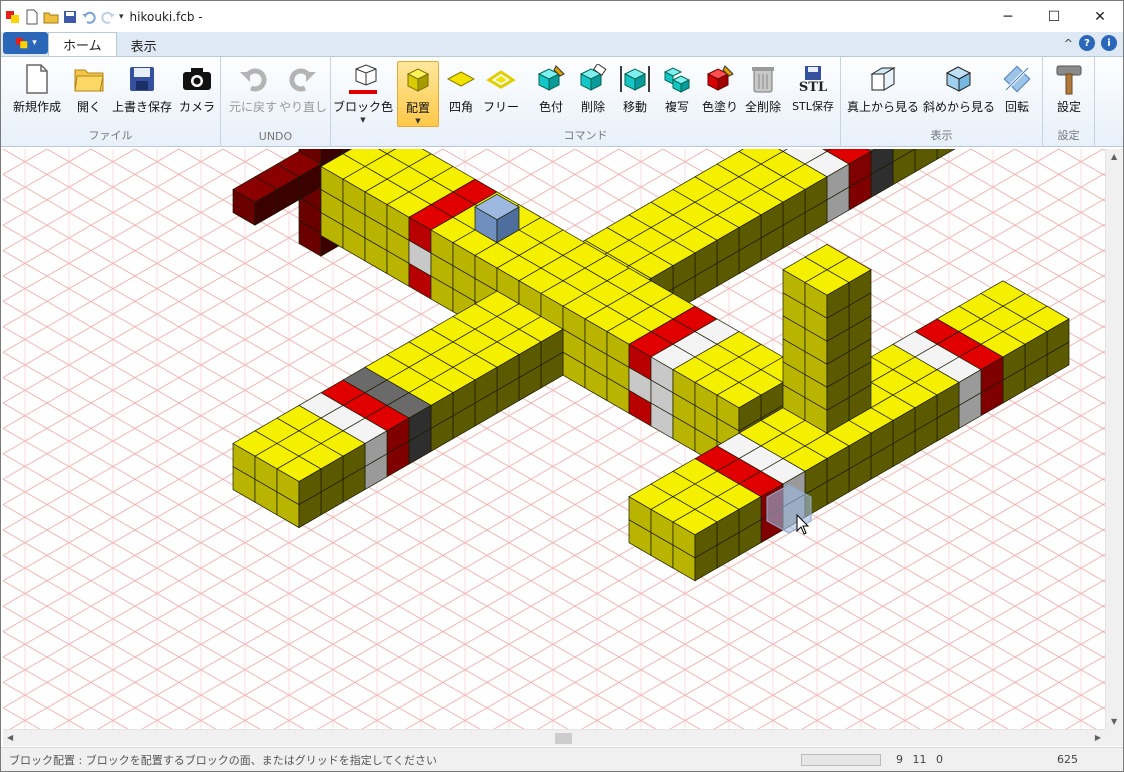 This screenshot has width=1124, height=772. Describe the element at coordinates (883, 107) in the screenshot. I see `view-top-button-label: 真上から見る` at that location.